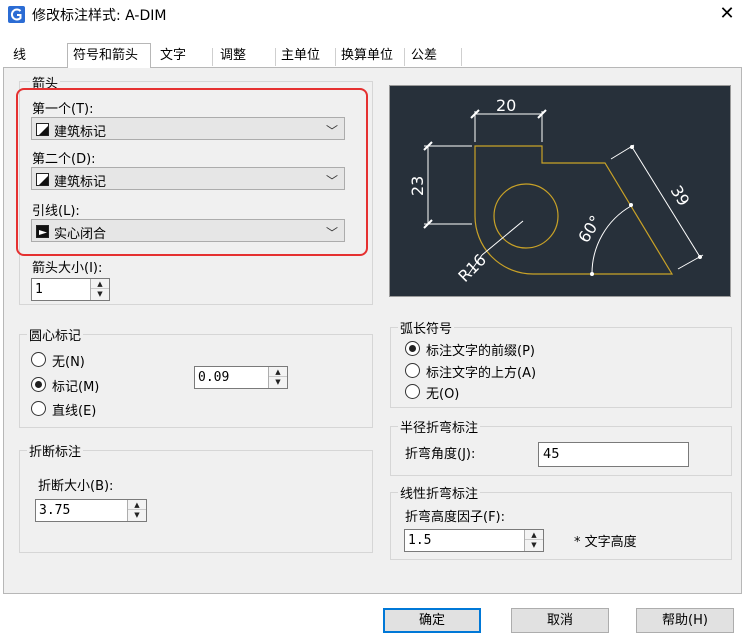 The width and height of the screenshot is (744, 643). Describe the element at coordinates (370, 56) in the screenshot. I see `tab-alternate-units: 换算单位` at that location.